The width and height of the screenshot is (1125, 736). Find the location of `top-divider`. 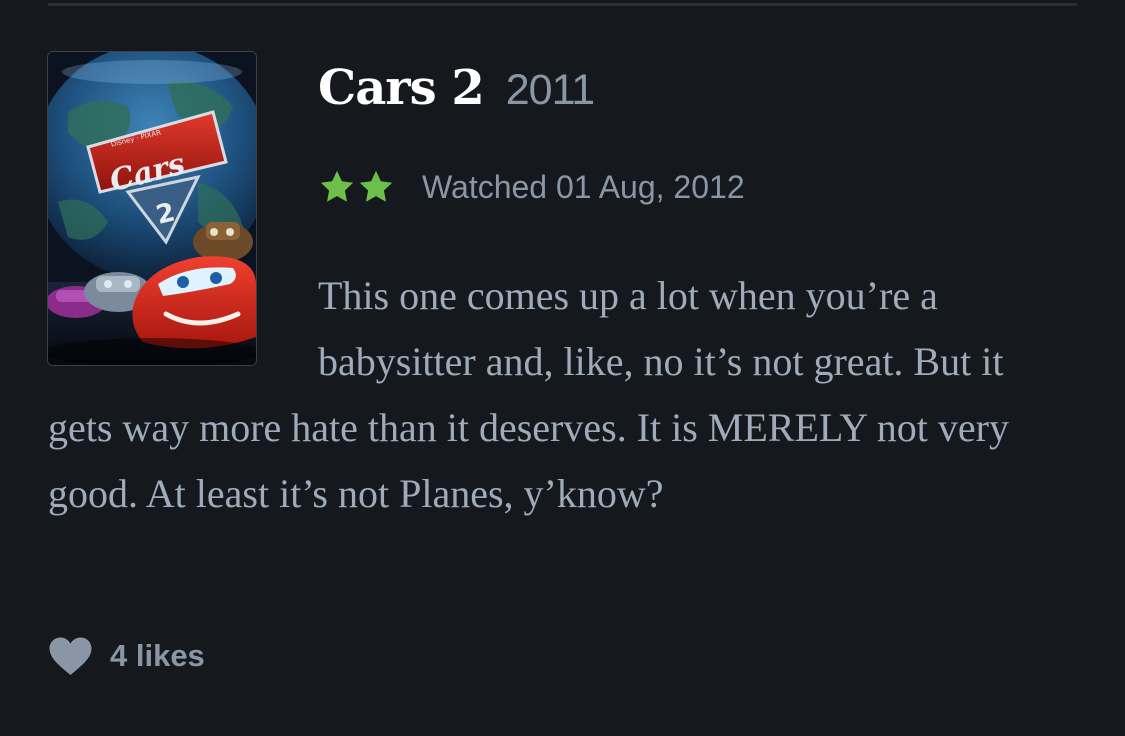

top-divider is located at coordinates (562, 4).